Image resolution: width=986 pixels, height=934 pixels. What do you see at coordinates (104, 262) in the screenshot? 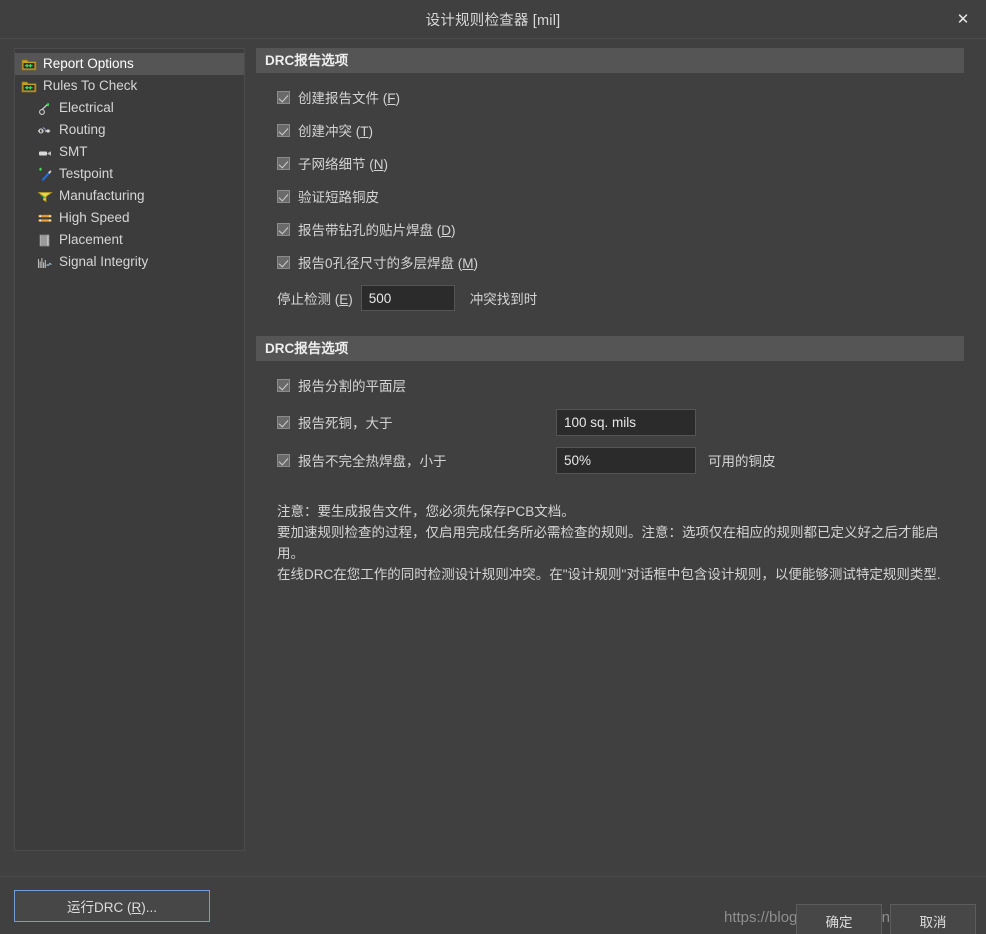
I see `sidebar-item-label: Signal Integrity` at bounding box center [104, 262].